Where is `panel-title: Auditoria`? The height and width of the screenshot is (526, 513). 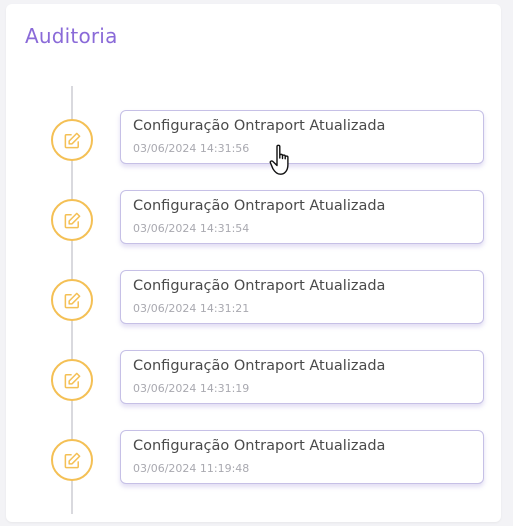
panel-title: Auditoria is located at coordinates (71, 36).